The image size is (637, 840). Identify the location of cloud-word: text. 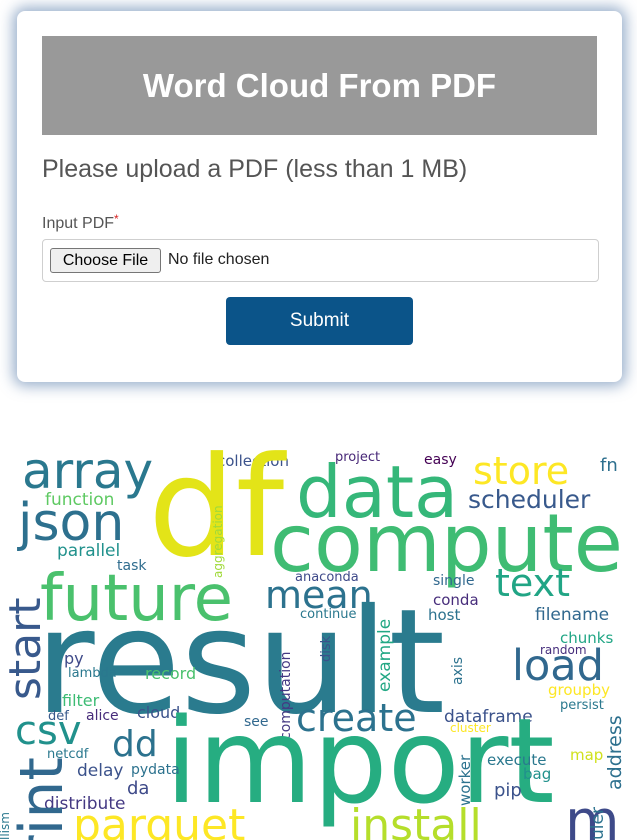
(532, 583).